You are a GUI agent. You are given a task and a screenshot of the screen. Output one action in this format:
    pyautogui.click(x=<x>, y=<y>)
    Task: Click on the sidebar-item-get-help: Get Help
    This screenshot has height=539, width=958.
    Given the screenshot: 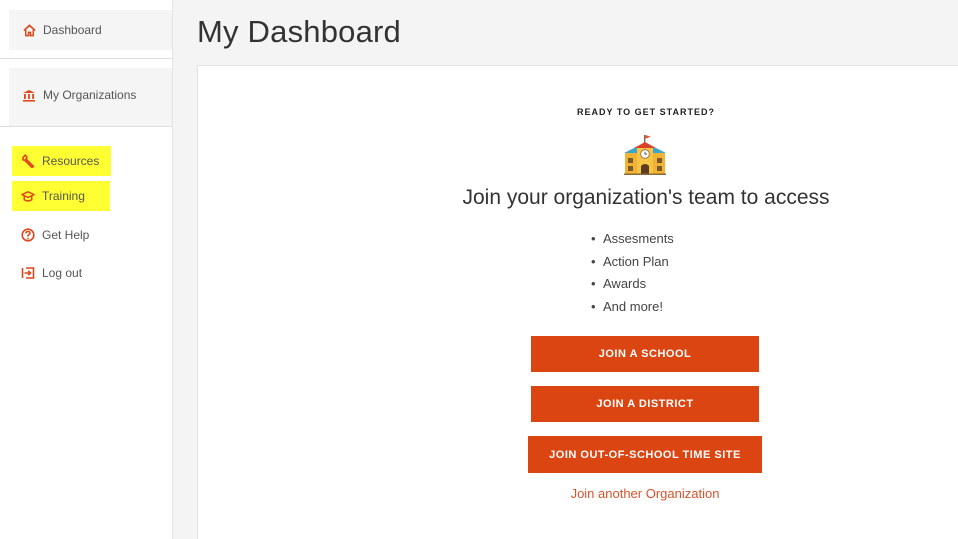 What is the action you would take?
    pyautogui.click(x=55, y=235)
    